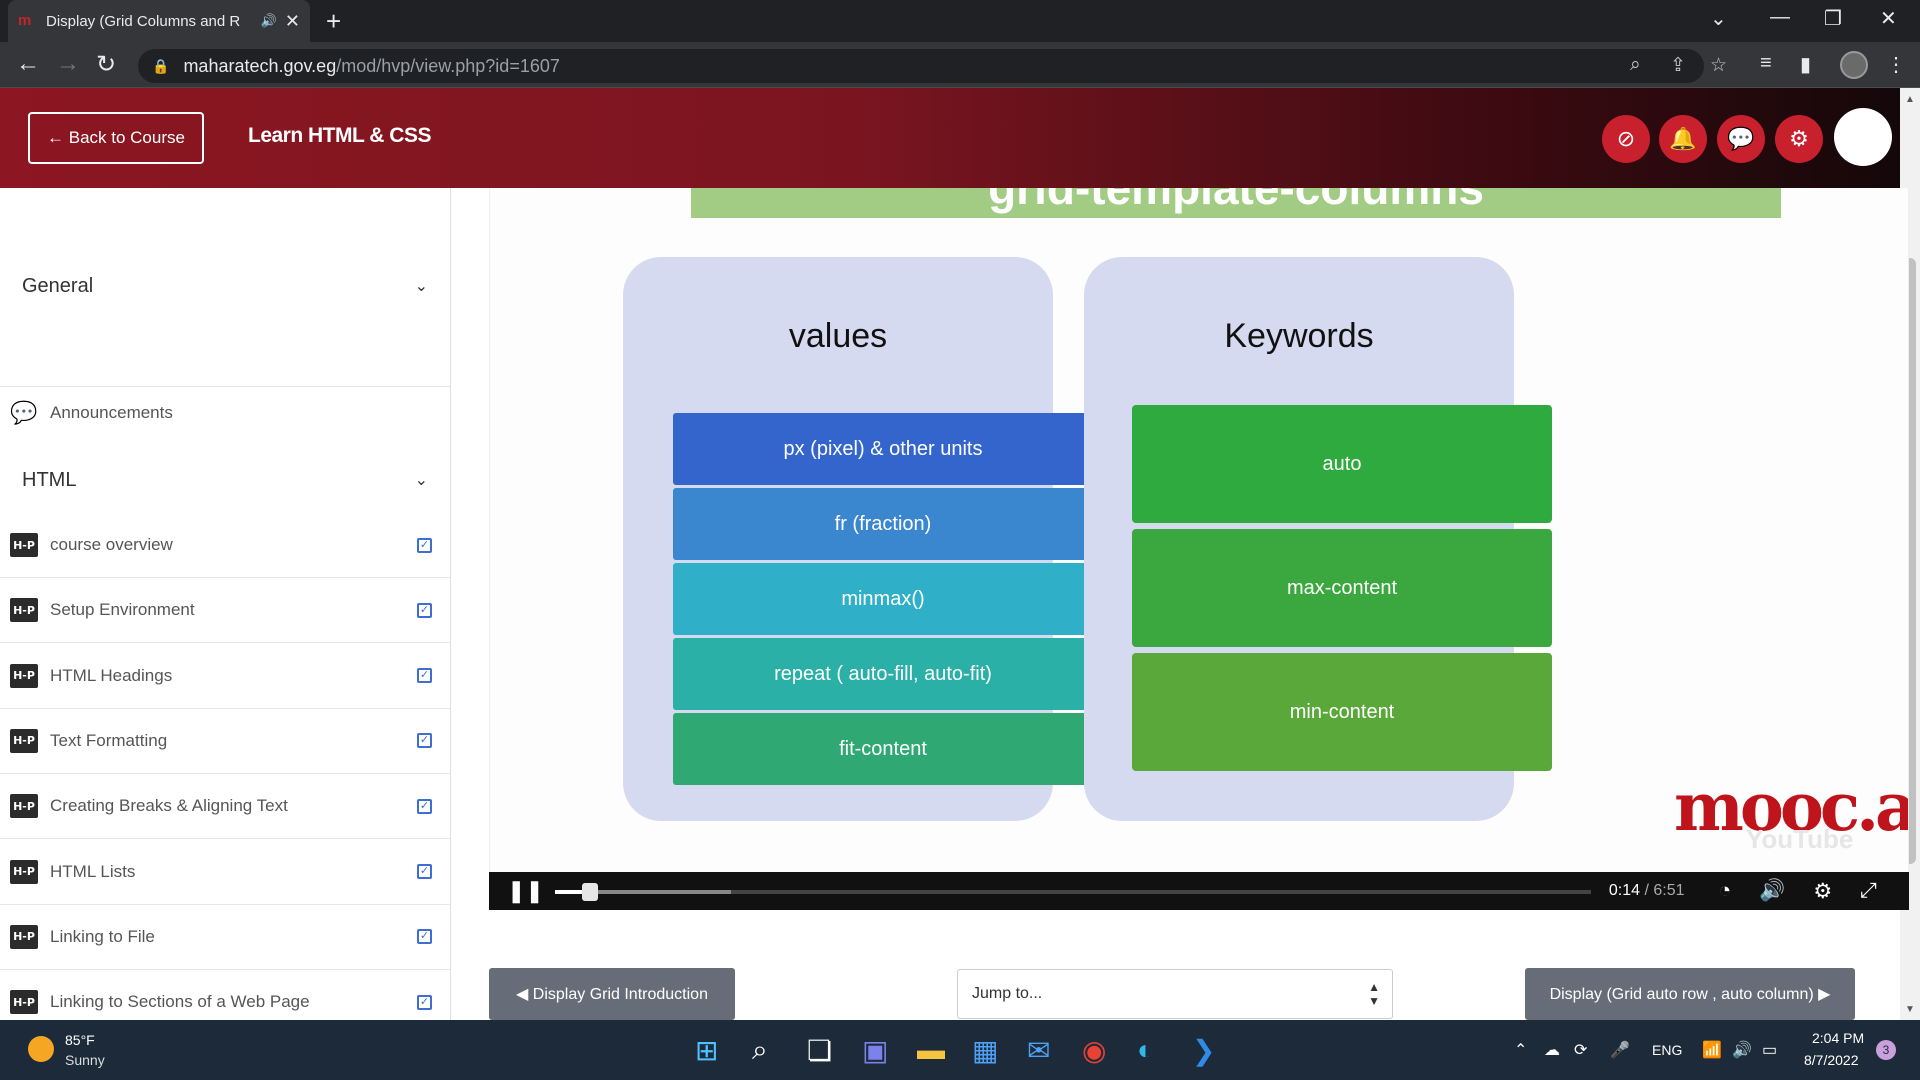  What do you see at coordinates (1725, 891) in the screenshot?
I see `playback-speed-icon: ◔` at bounding box center [1725, 891].